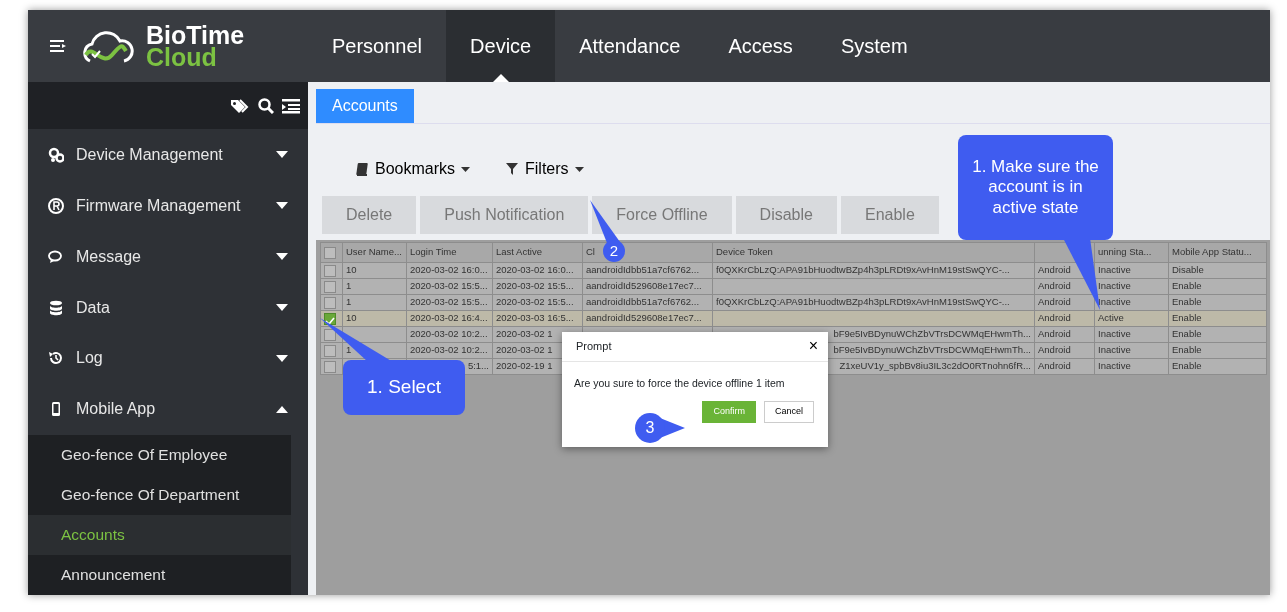  I want to click on nav-tab: Access, so click(760, 46).